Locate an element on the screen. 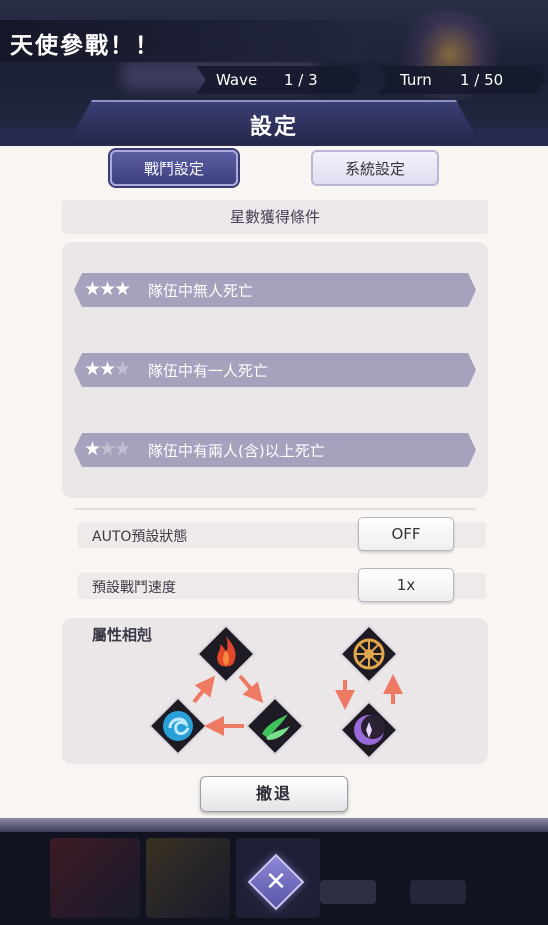  arrow-water-to-fire-icon is located at coordinates (203, 689).